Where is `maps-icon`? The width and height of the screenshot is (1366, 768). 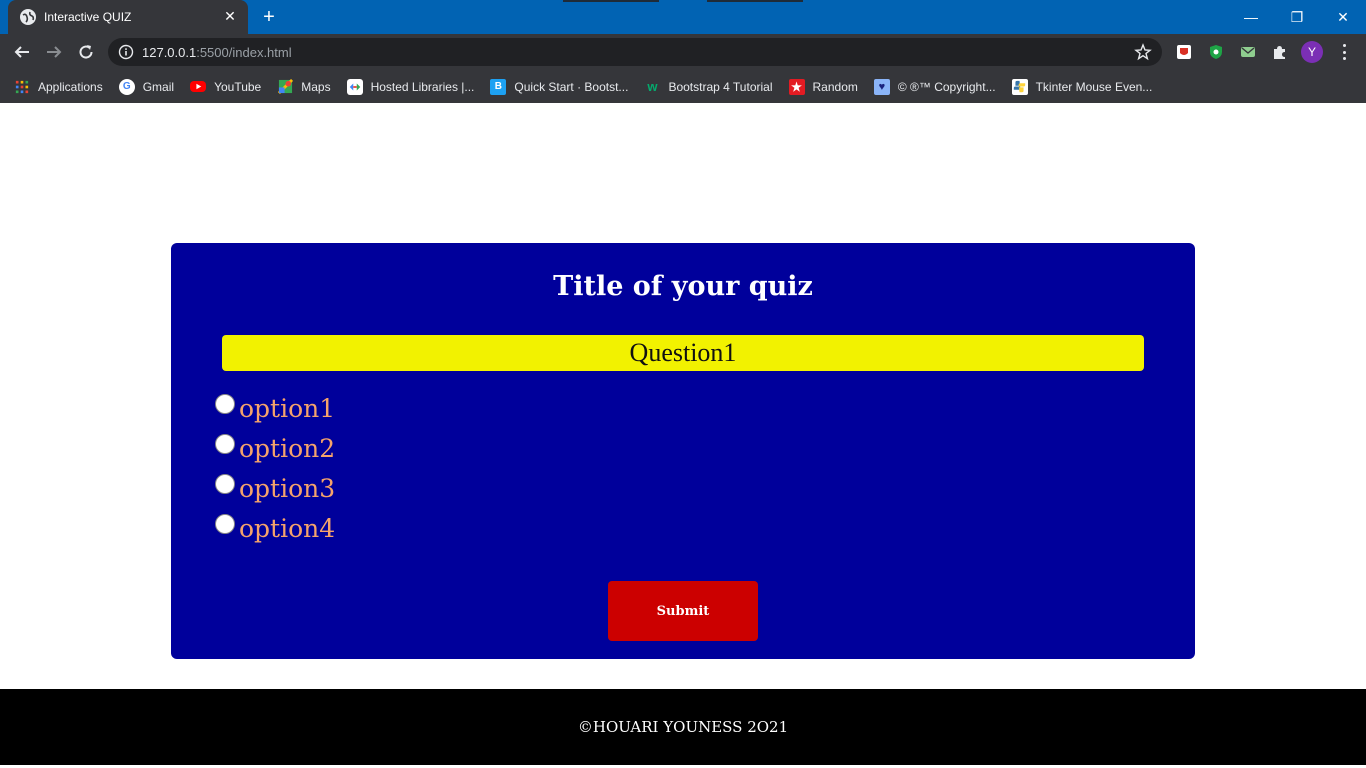
maps-icon is located at coordinates (285, 87).